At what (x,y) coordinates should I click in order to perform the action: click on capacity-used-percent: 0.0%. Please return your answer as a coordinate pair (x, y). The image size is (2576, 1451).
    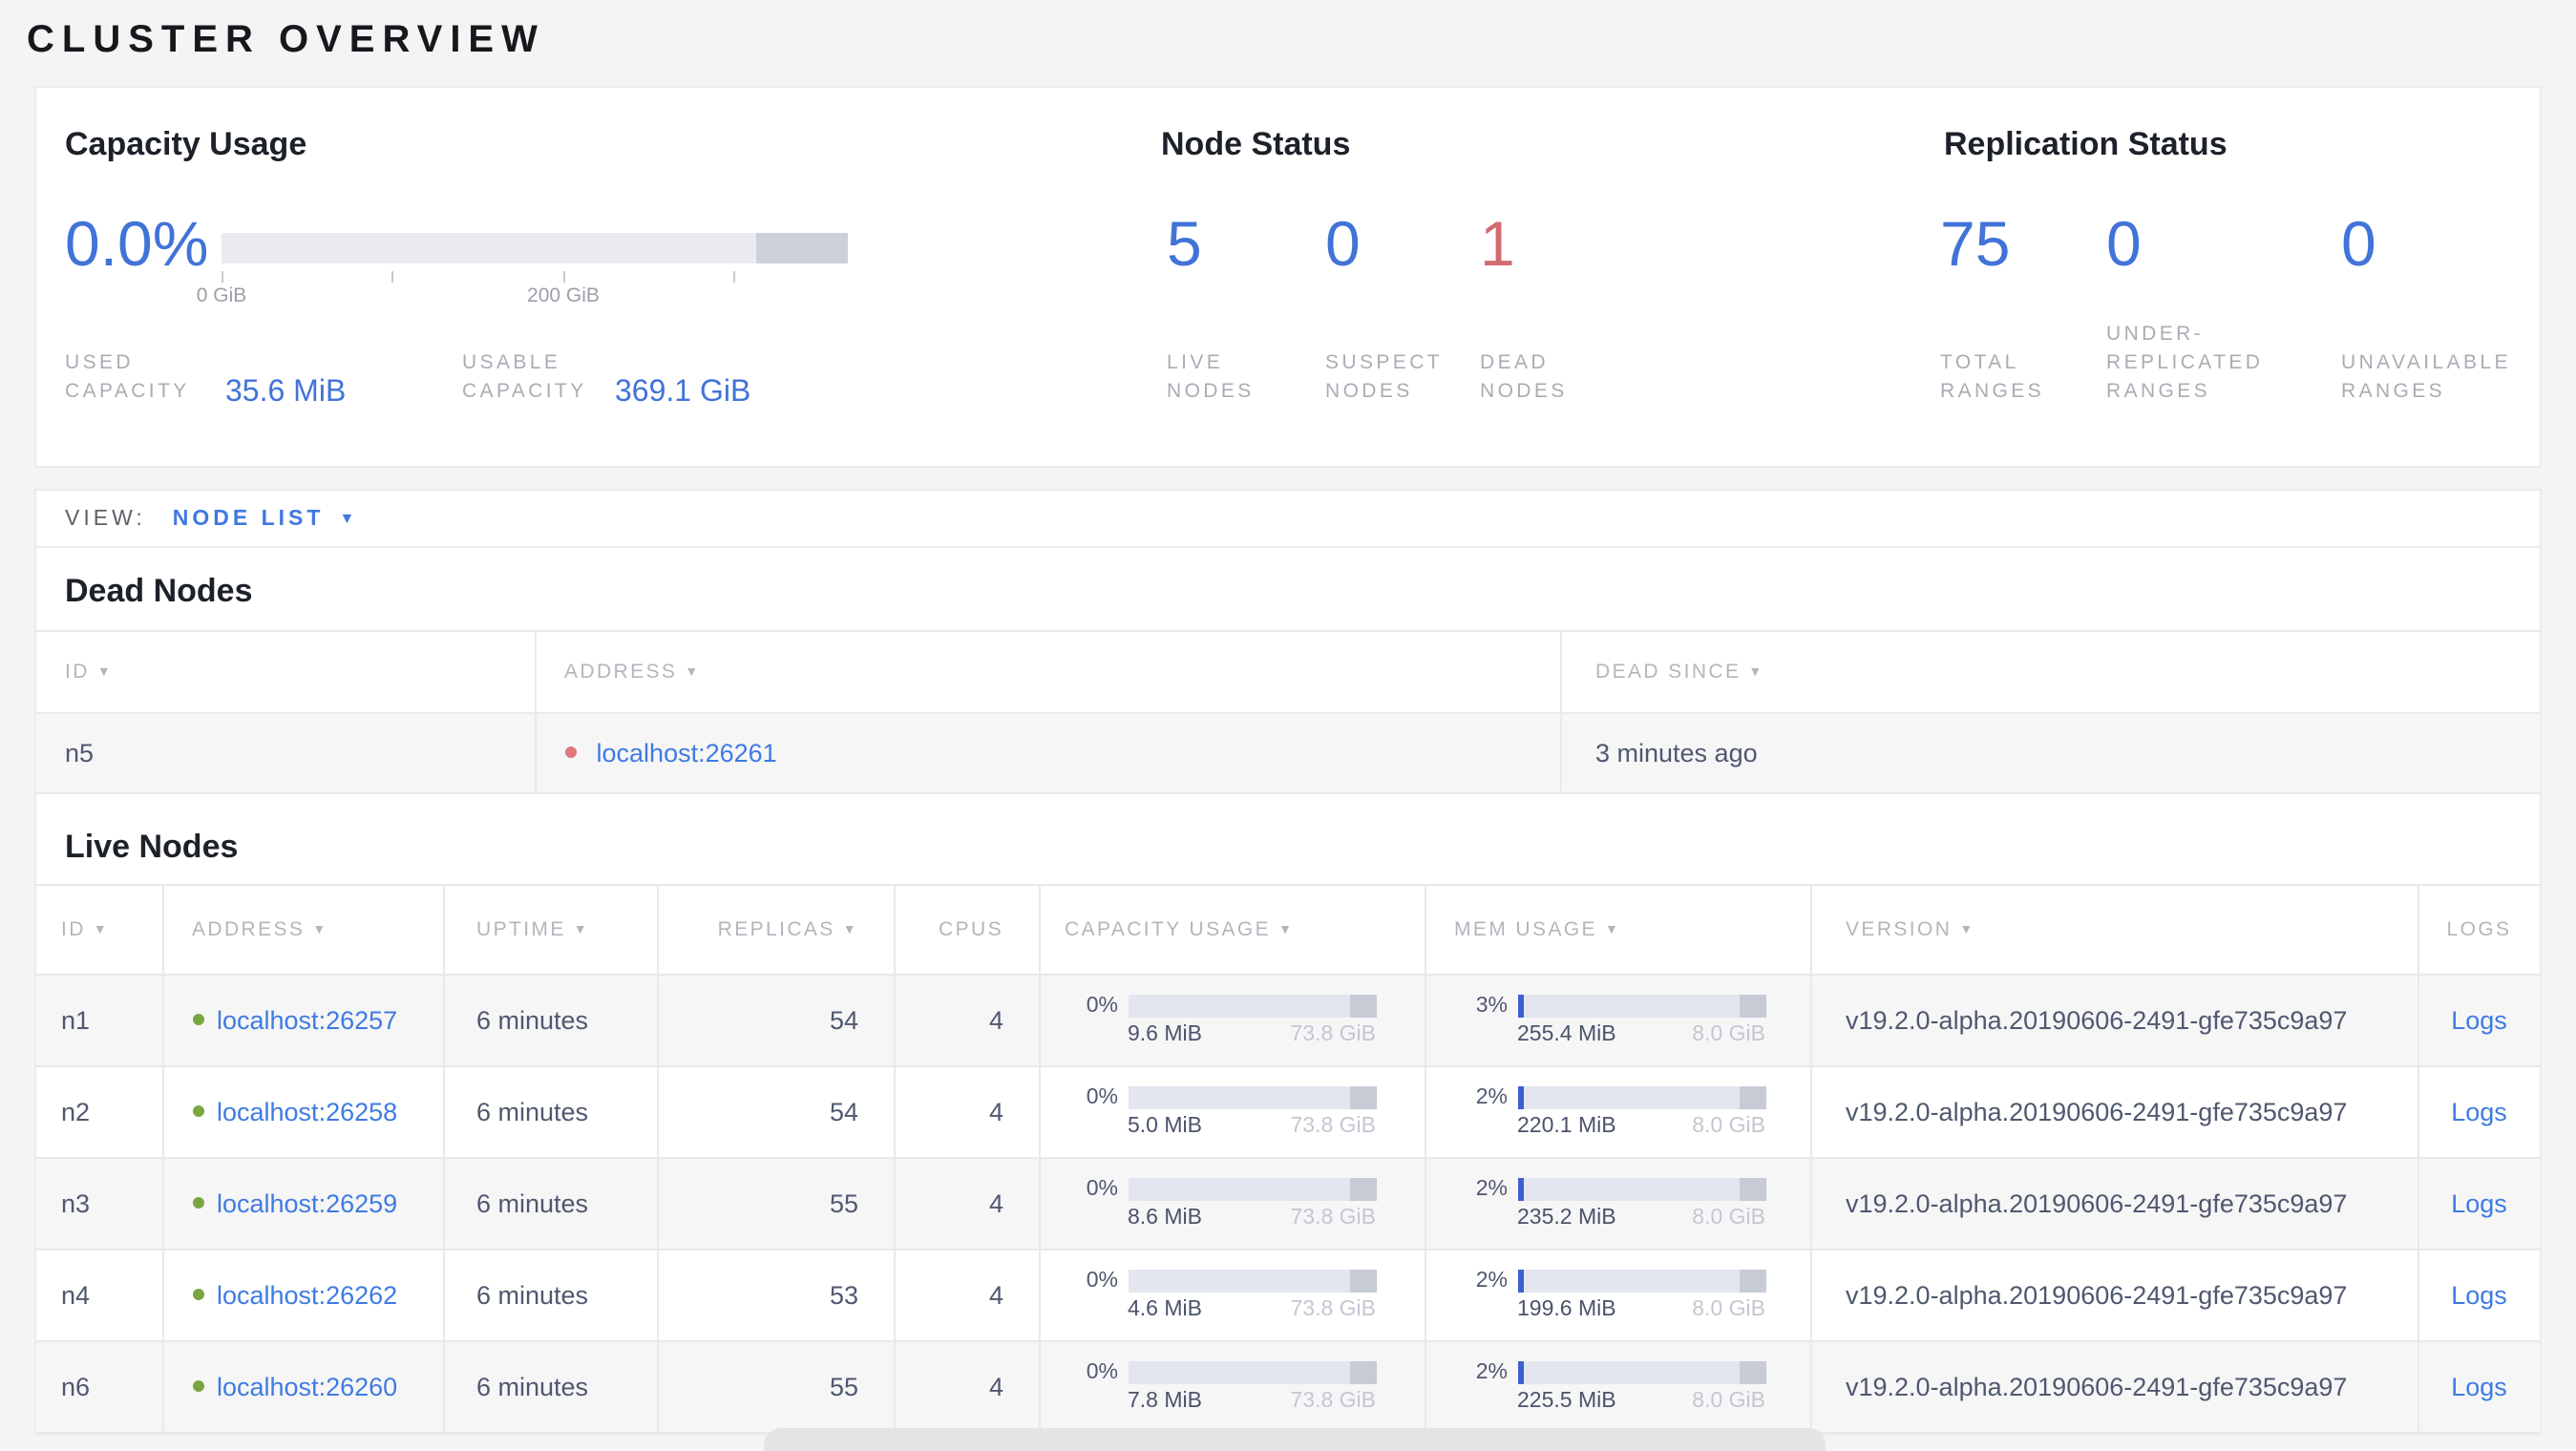
    Looking at the image, I should click on (137, 243).